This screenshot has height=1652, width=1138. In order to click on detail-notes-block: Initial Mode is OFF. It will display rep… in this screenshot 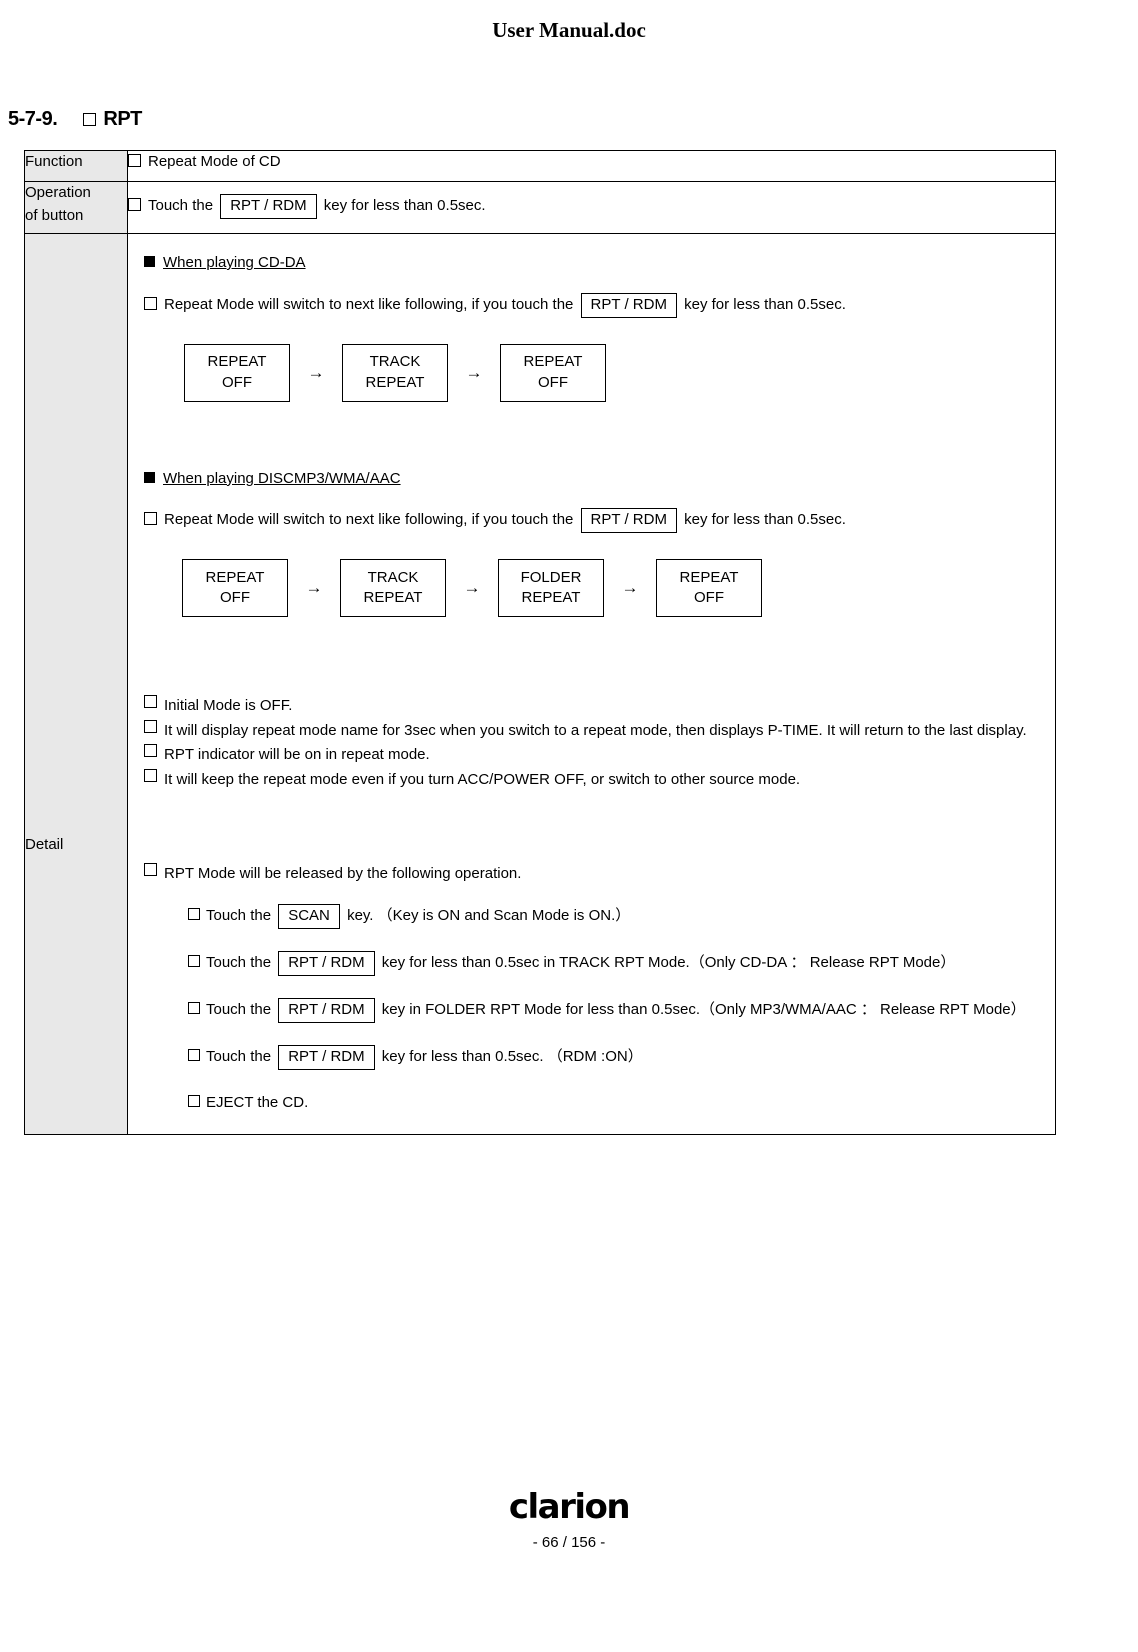, I will do `click(599, 743)`.